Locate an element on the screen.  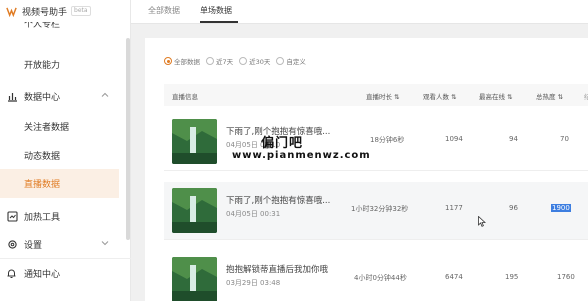
bell-icon is located at coordinates (12, 274).